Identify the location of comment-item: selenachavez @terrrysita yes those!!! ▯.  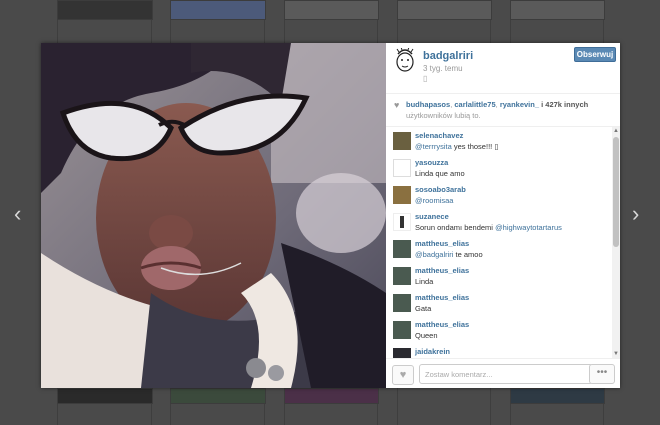
(499, 142).